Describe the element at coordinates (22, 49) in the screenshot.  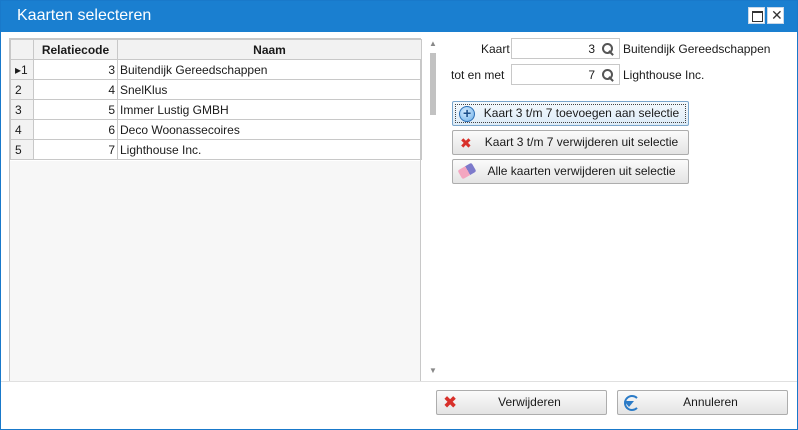
I see `header-indicator` at that location.